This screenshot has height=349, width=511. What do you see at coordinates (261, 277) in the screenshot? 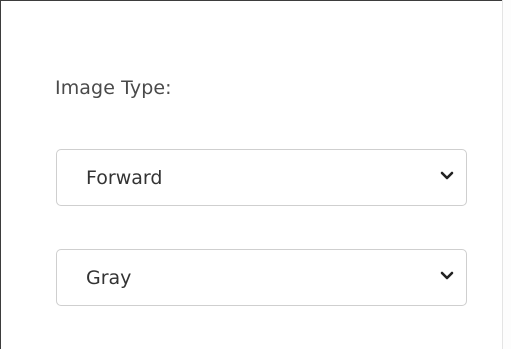
I see `image-color-select: Gray` at bounding box center [261, 277].